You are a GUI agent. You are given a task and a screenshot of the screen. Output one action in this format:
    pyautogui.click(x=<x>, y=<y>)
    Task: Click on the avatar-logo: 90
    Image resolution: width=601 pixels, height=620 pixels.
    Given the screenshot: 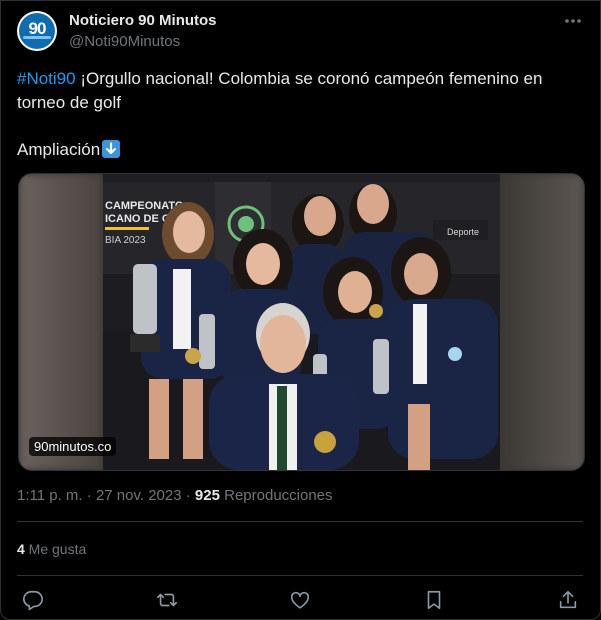 What is the action you would take?
    pyautogui.click(x=37, y=31)
    